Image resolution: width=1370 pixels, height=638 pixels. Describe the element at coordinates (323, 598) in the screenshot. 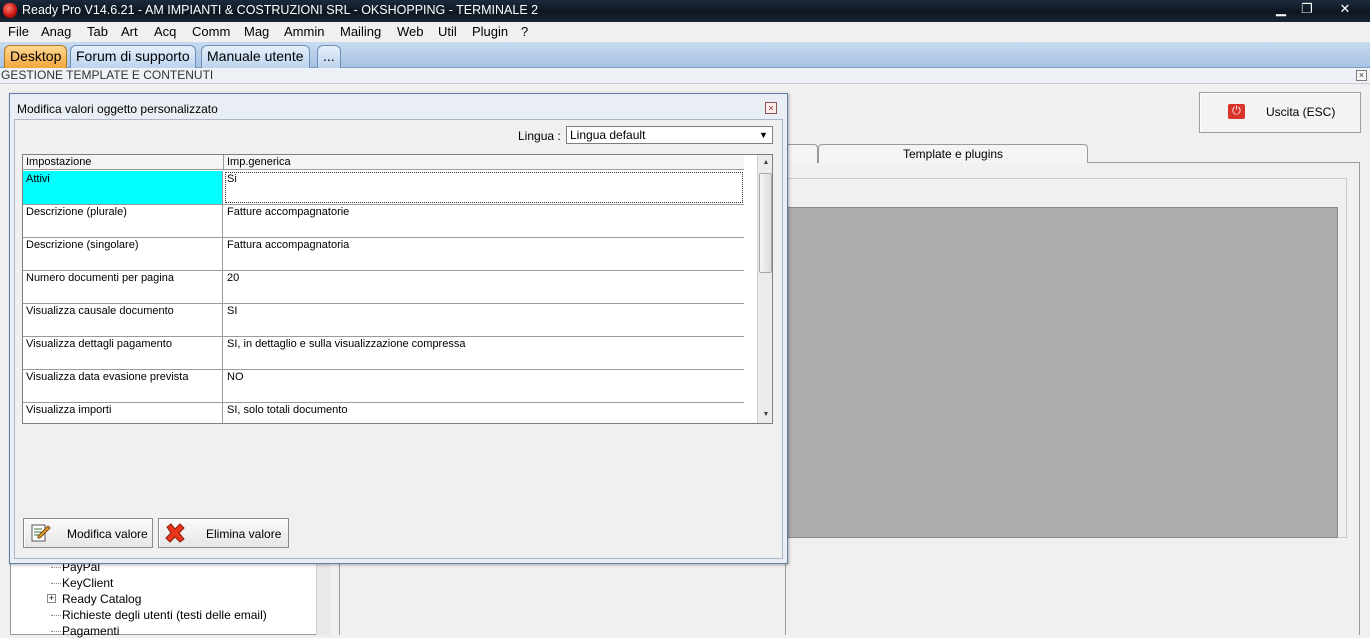

I see `tree-scrollbar` at that location.